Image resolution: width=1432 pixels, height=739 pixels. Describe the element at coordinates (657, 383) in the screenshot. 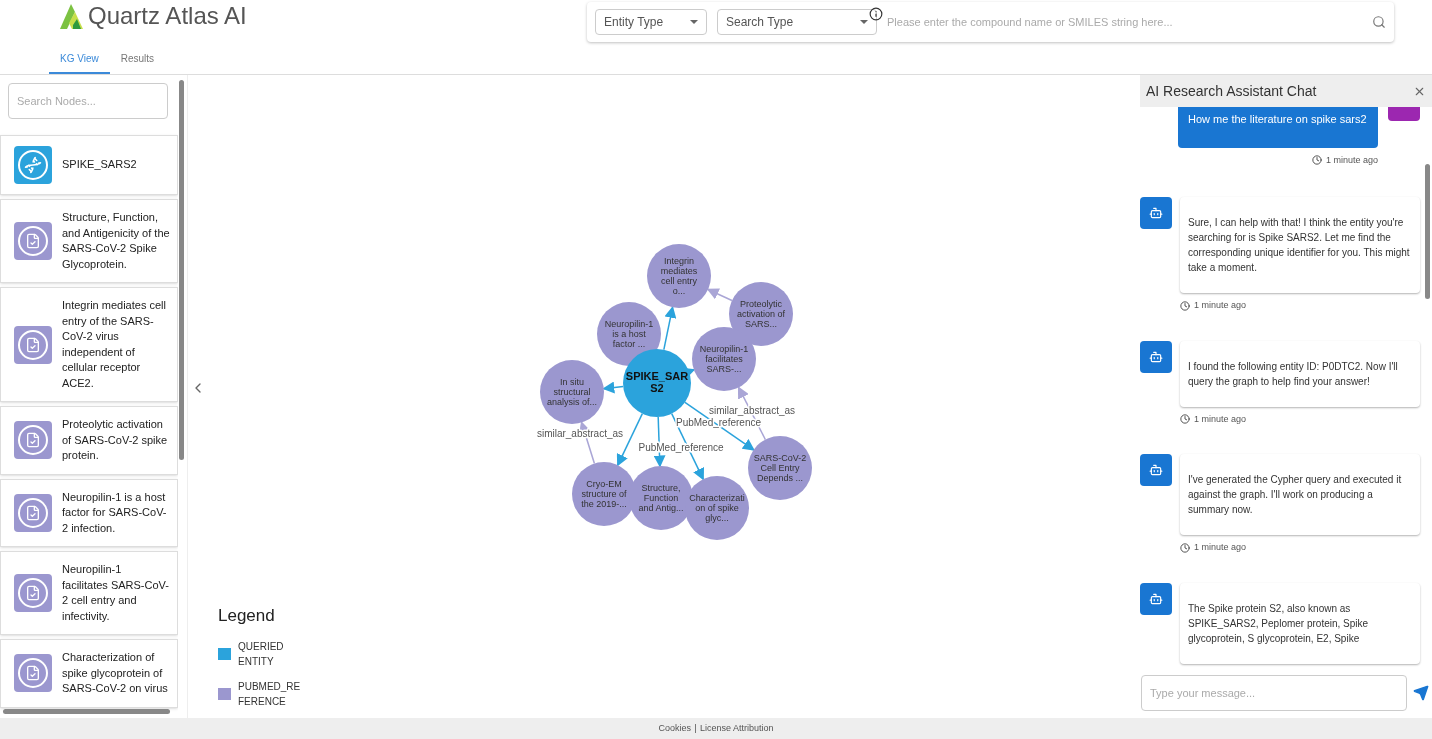

I see `graph-node: SPIKE_SAR S2` at that location.